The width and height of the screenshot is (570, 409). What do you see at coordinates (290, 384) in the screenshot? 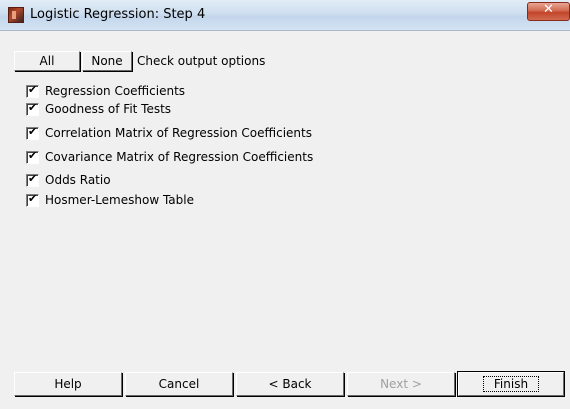
I see `back-button: < Back` at bounding box center [290, 384].